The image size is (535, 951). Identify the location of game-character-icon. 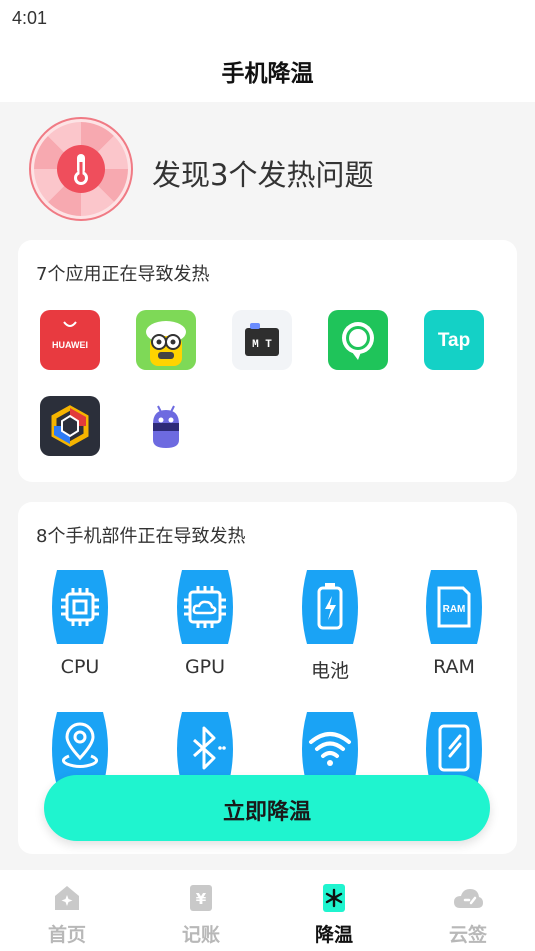
(166, 343).